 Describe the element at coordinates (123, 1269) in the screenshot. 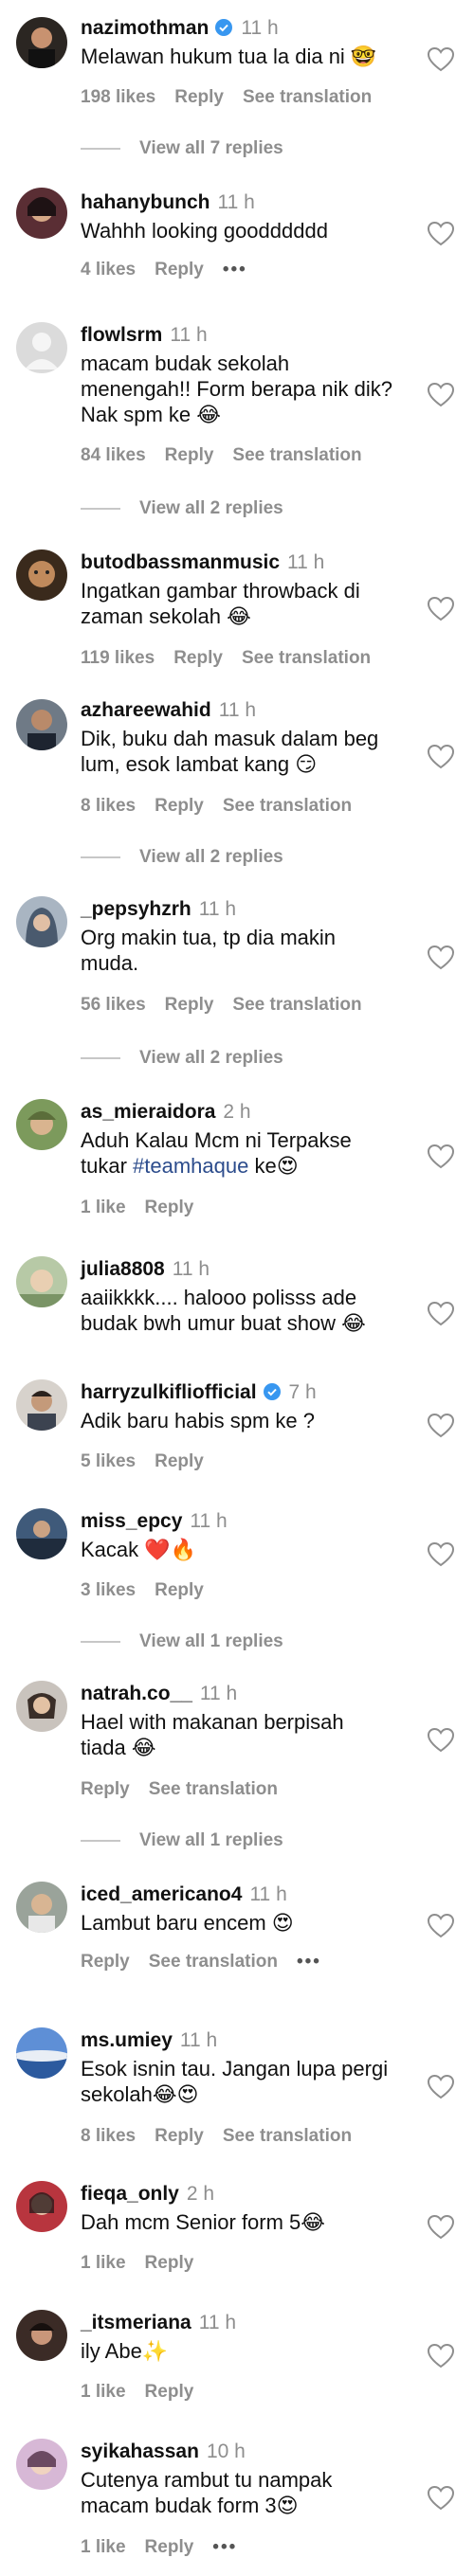

I see `username: julia8808` at that location.